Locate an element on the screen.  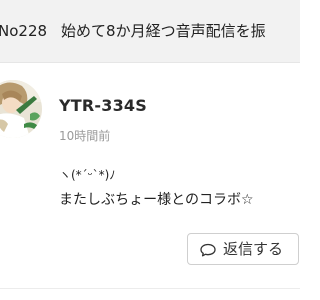
comment-text-line: またしぶちょー様とのコラボ☆ is located at coordinates (156, 200).